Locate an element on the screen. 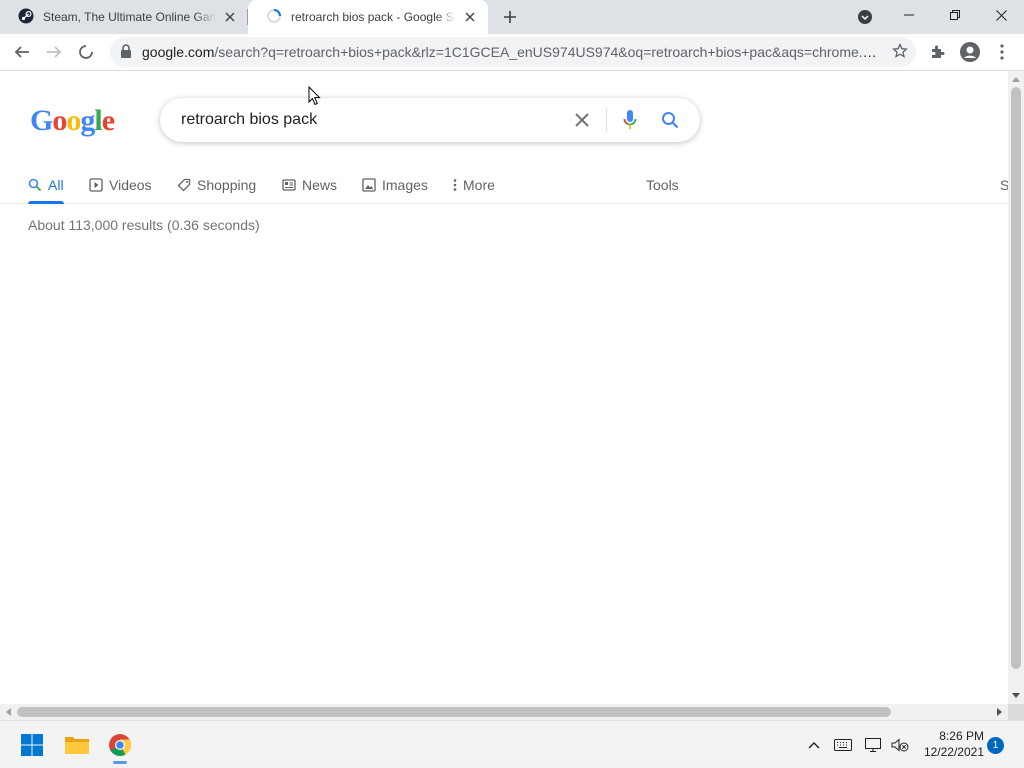 This screenshot has width=1024, height=768. close-window-button is located at coordinates (1001, 15).